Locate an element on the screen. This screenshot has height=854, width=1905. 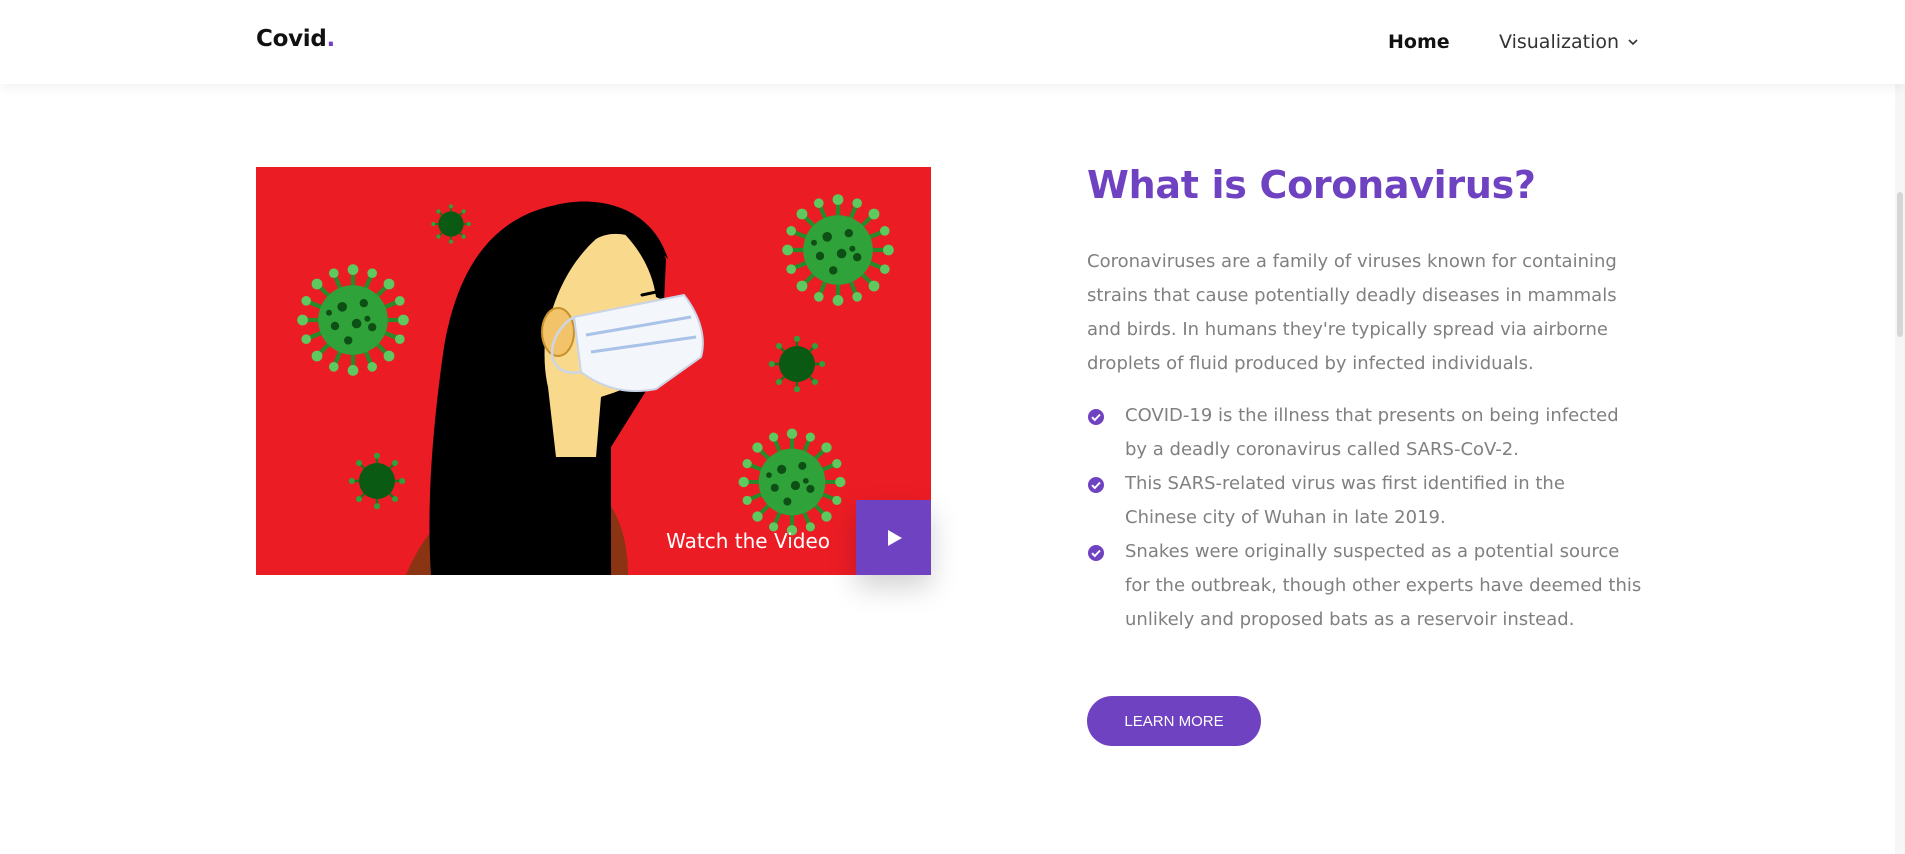
nav-visualization-dropdown: Visualization is located at coordinates (1569, 42).